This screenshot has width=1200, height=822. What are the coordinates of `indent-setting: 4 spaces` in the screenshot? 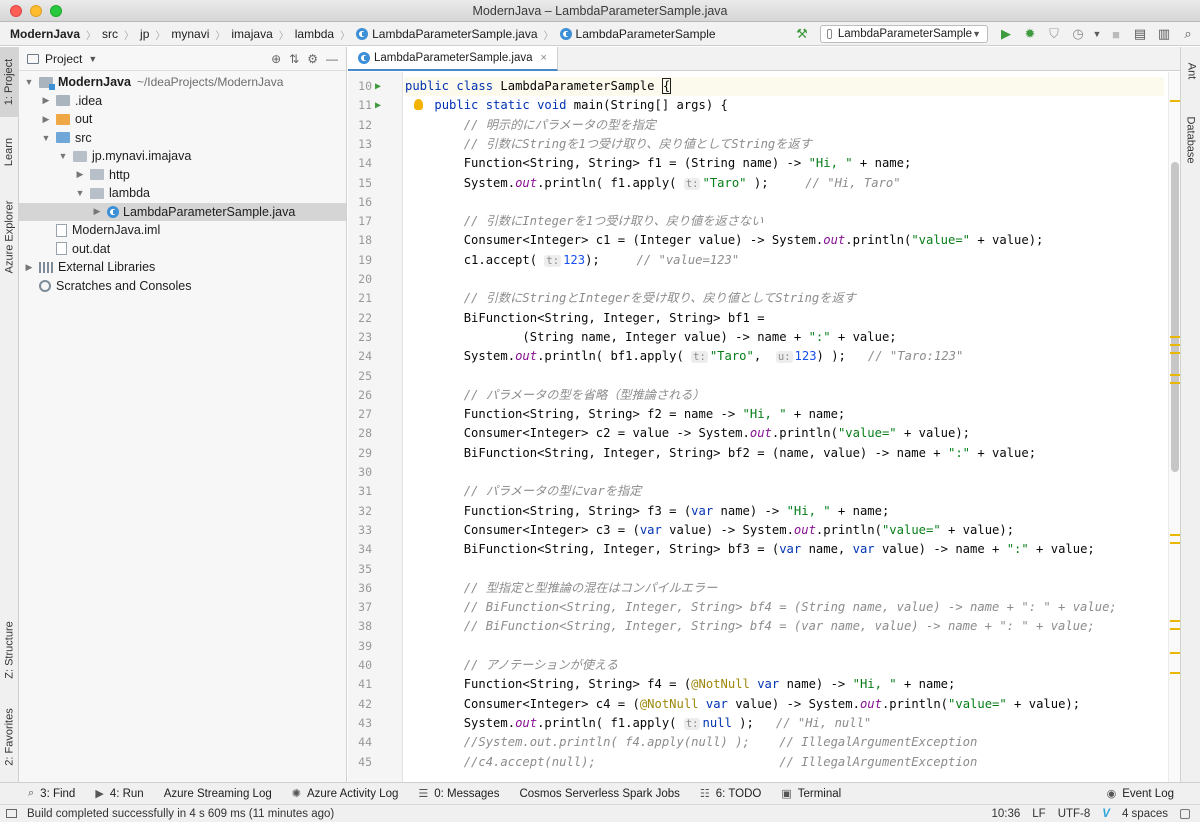 It's located at (1145, 814).